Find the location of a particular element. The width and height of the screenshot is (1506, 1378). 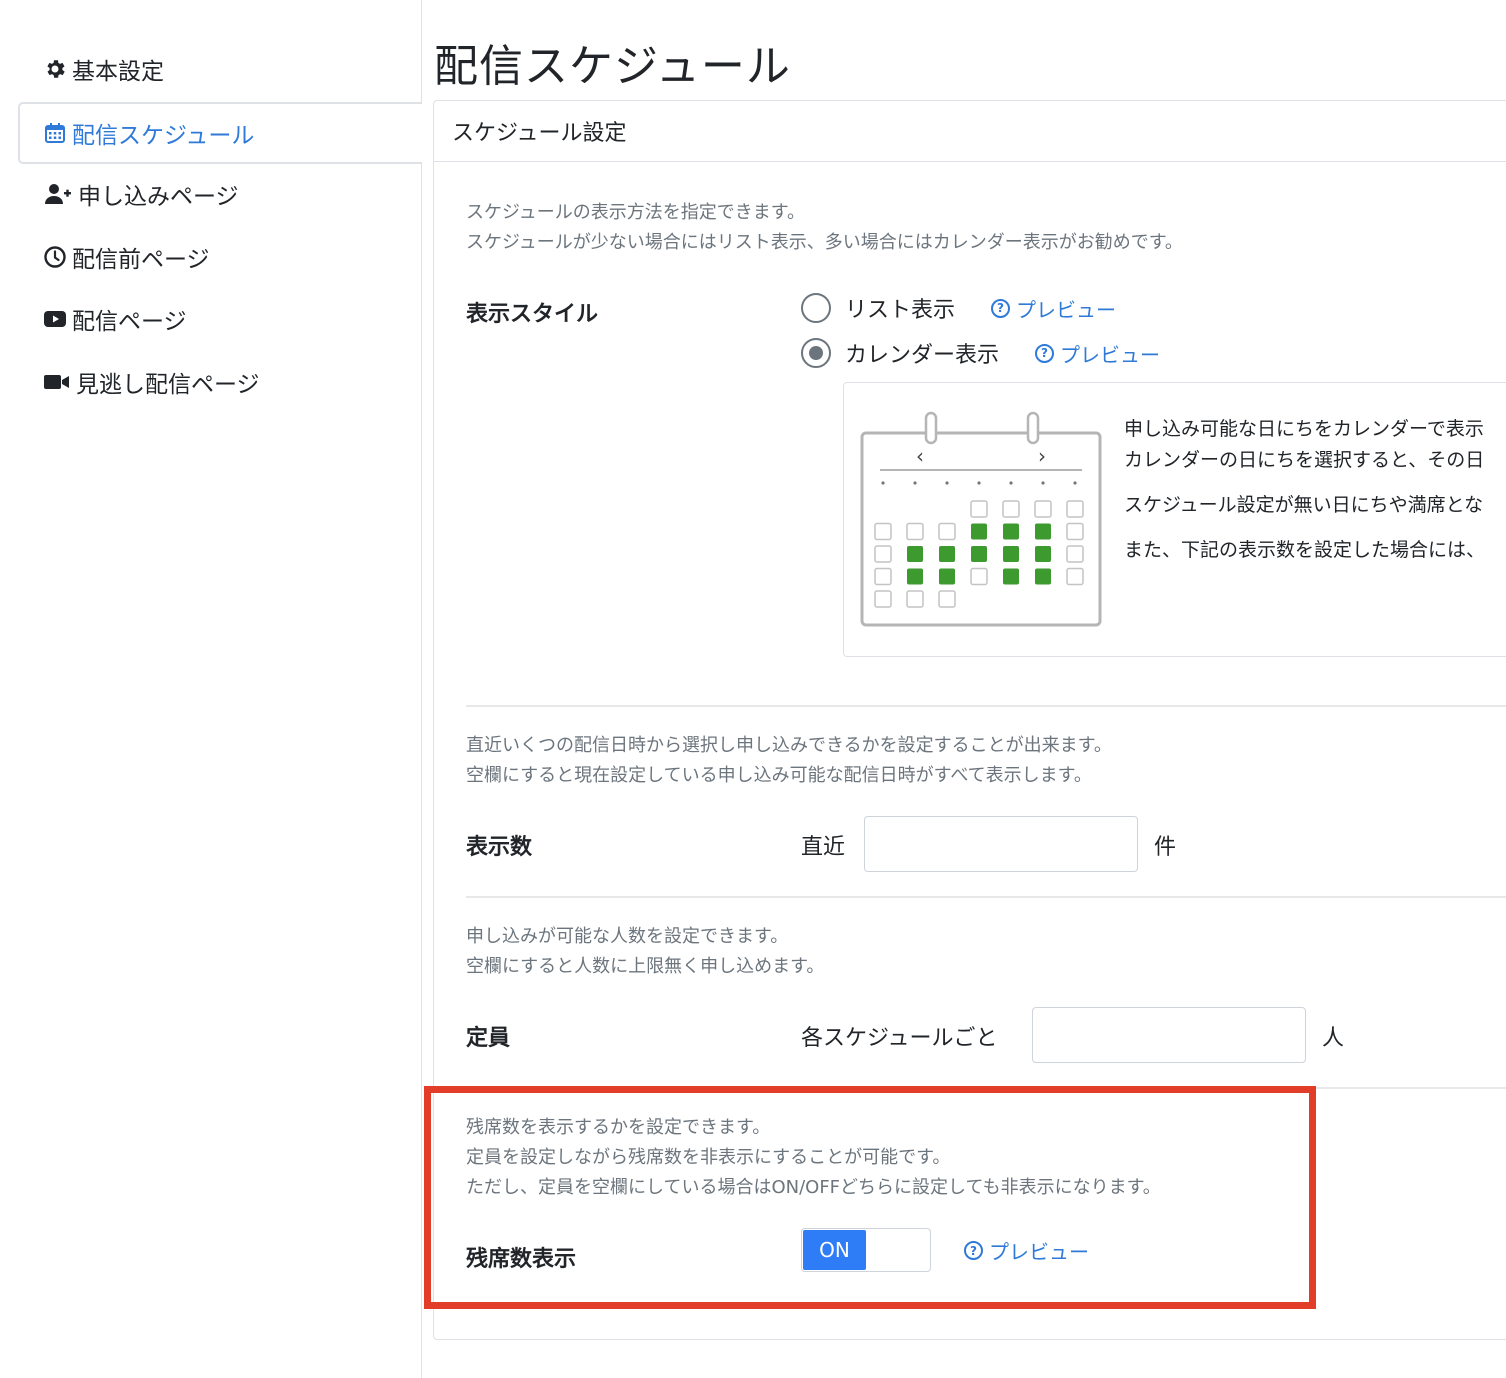

sidebar-item-label: 申し込みページ is located at coordinates (158, 197).